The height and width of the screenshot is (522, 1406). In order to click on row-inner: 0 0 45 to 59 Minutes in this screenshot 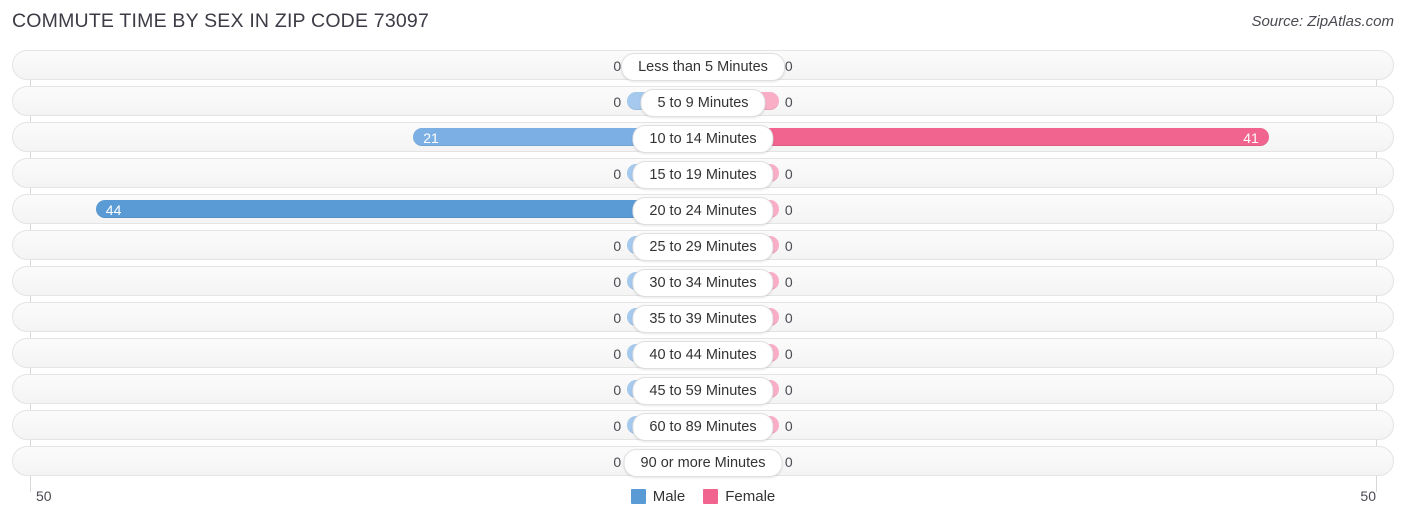, I will do `click(703, 390)`.